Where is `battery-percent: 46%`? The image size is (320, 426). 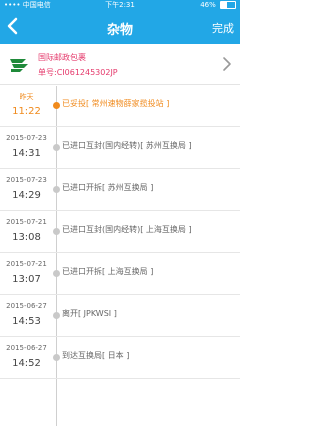
battery-percent: 46% is located at coordinates (208, 5).